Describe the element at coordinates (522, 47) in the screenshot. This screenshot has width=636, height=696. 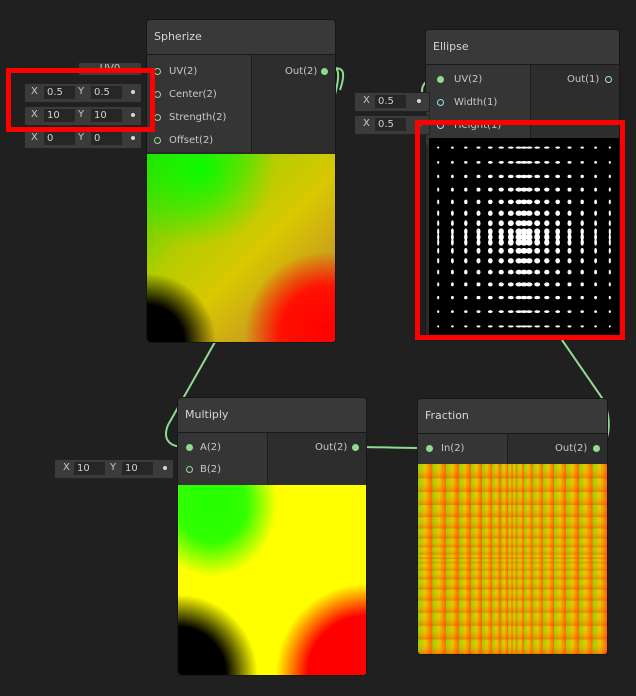
I see `ellipse-node-title: Ellipse` at that location.